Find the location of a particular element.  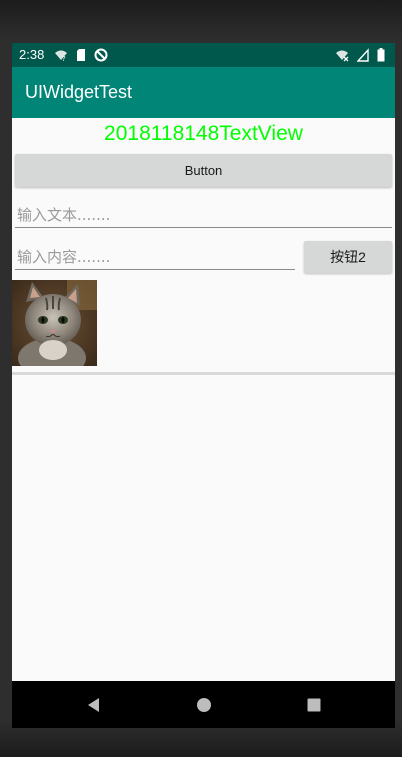

back-icon is located at coordinates (94, 705).